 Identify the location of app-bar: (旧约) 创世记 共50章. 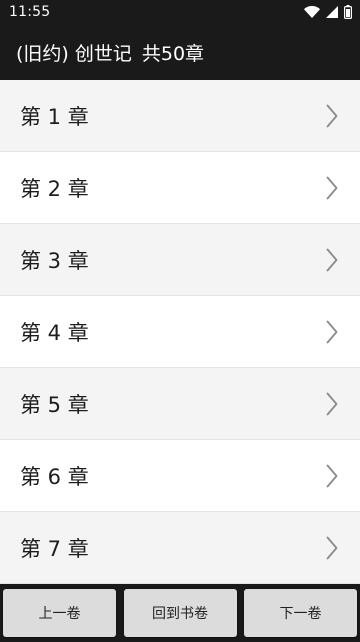
(180, 52).